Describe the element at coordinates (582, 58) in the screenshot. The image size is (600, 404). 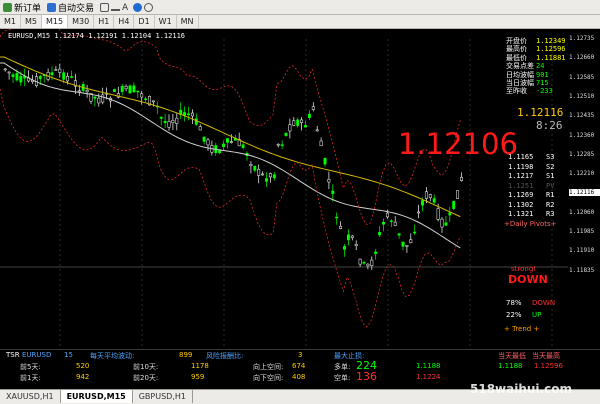
I see `y-tick-label: 1.12660` at that location.